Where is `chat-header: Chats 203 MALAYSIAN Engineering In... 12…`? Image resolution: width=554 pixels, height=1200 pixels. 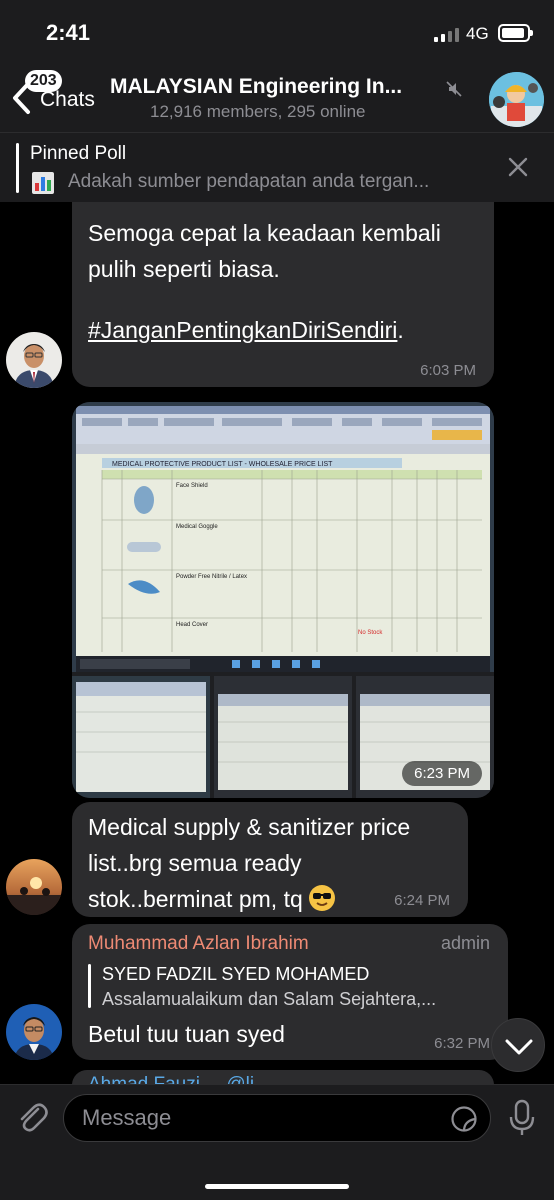
chat-header: Chats 203 MALAYSIAN Engineering In... 12… is located at coordinates (277, 99).